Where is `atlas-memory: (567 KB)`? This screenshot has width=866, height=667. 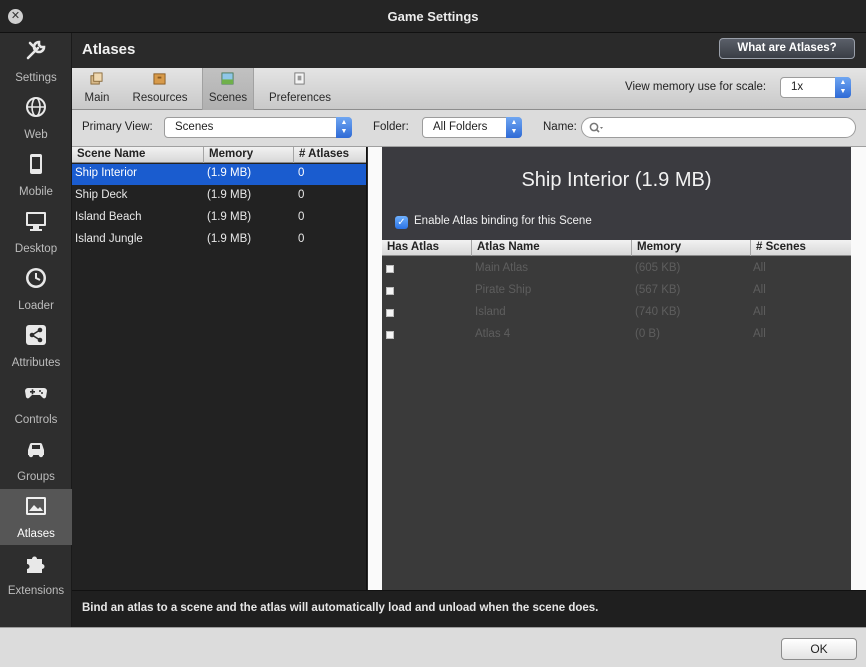
atlas-memory: (567 KB) is located at coordinates (658, 290).